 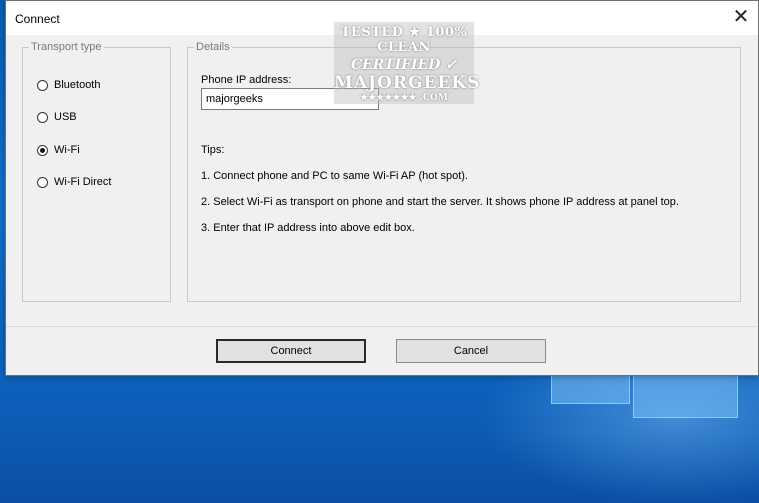 I want to click on close-icon: ✕, so click(x=741, y=18).